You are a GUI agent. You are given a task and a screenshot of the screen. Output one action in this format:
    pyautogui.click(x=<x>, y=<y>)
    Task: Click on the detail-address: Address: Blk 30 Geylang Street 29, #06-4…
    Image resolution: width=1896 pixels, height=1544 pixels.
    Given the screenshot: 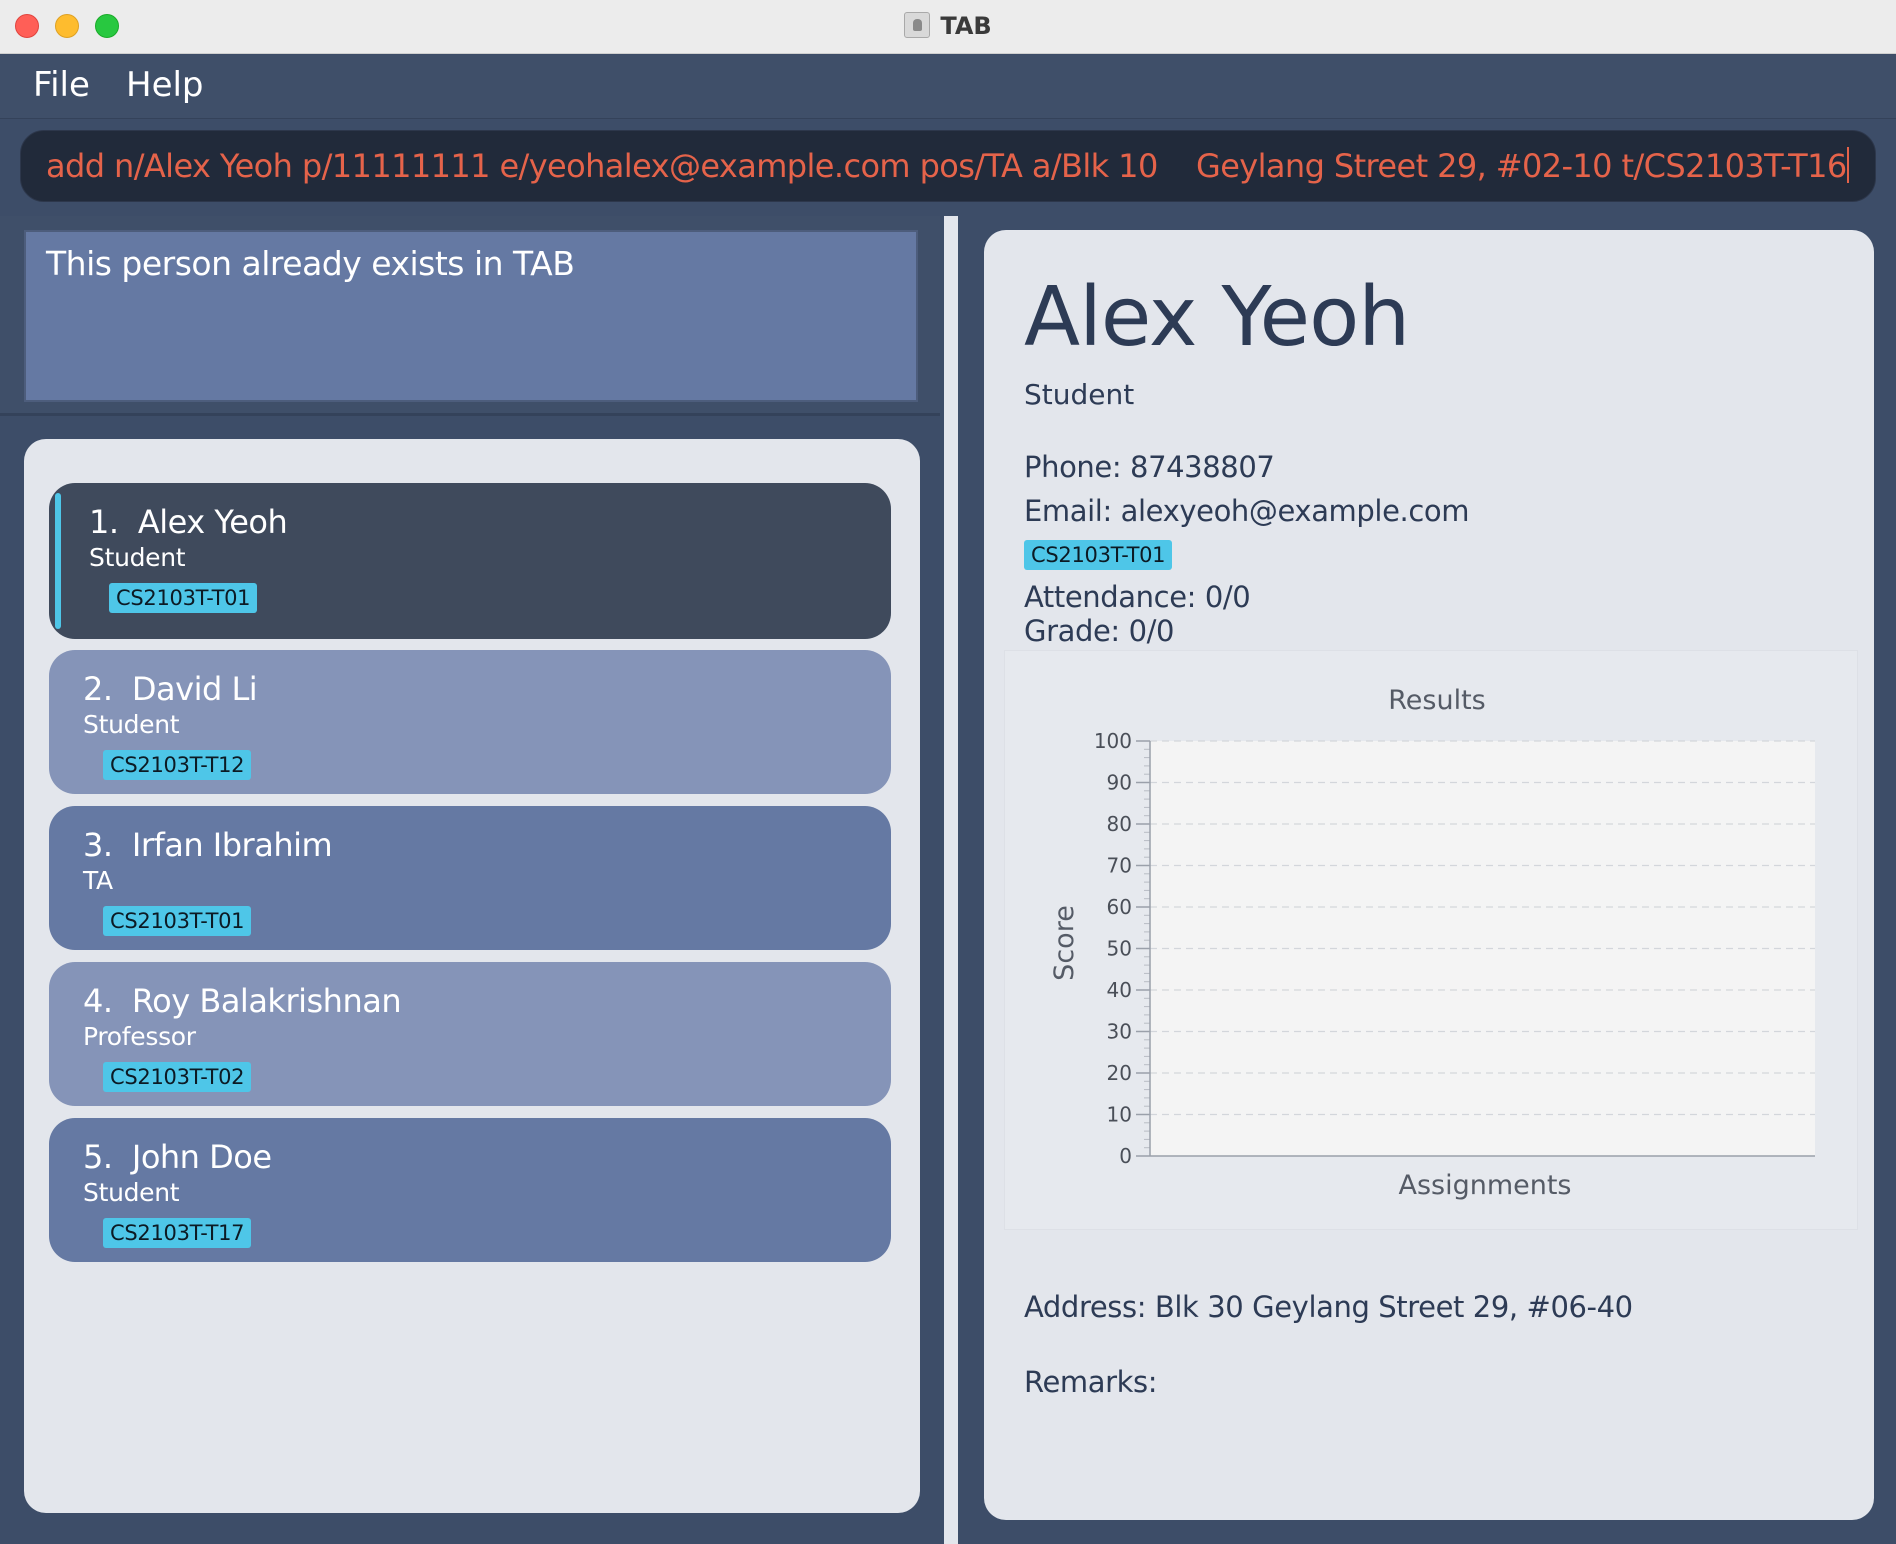 What is the action you would take?
    pyautogui.click(x=1328, y=1307)
    